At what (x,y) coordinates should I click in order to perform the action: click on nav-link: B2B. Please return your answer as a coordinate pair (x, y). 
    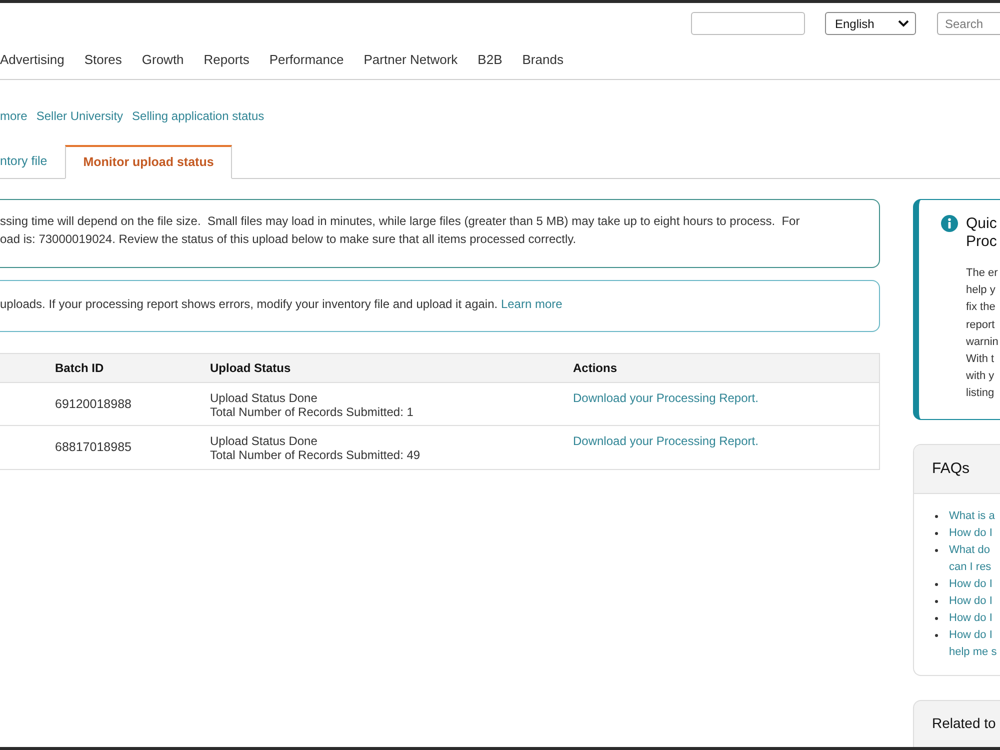
    Looking at the image, I should click on (490, 60).